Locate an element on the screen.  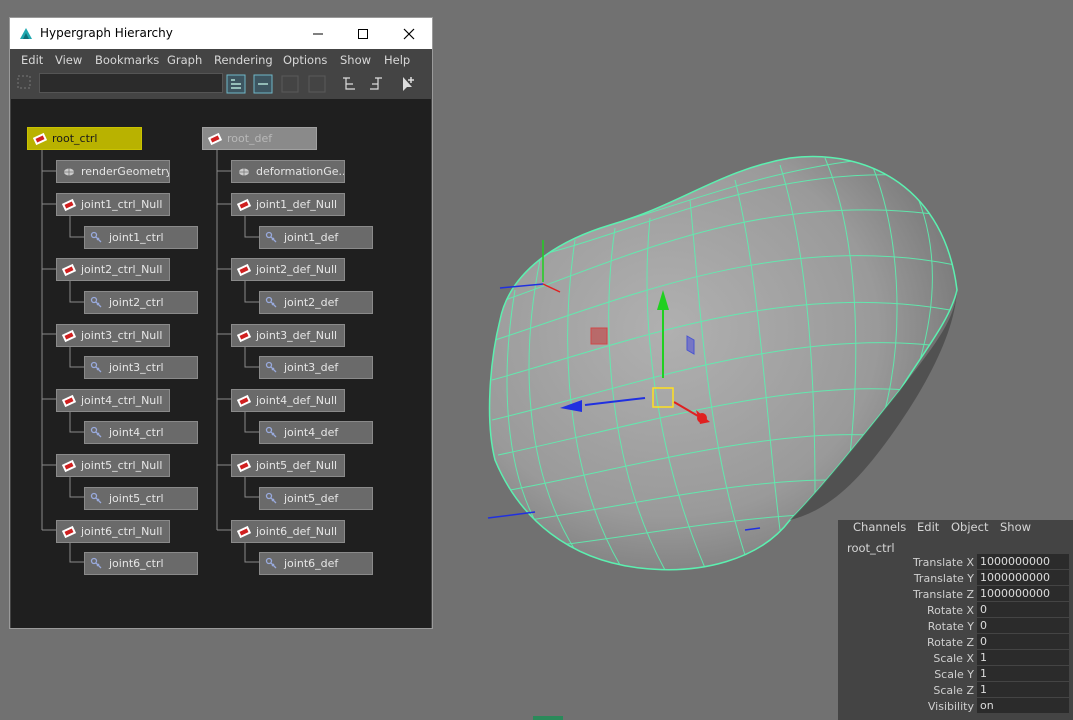
node-label: joint3_ctrl is located at coordinates (136, 367).